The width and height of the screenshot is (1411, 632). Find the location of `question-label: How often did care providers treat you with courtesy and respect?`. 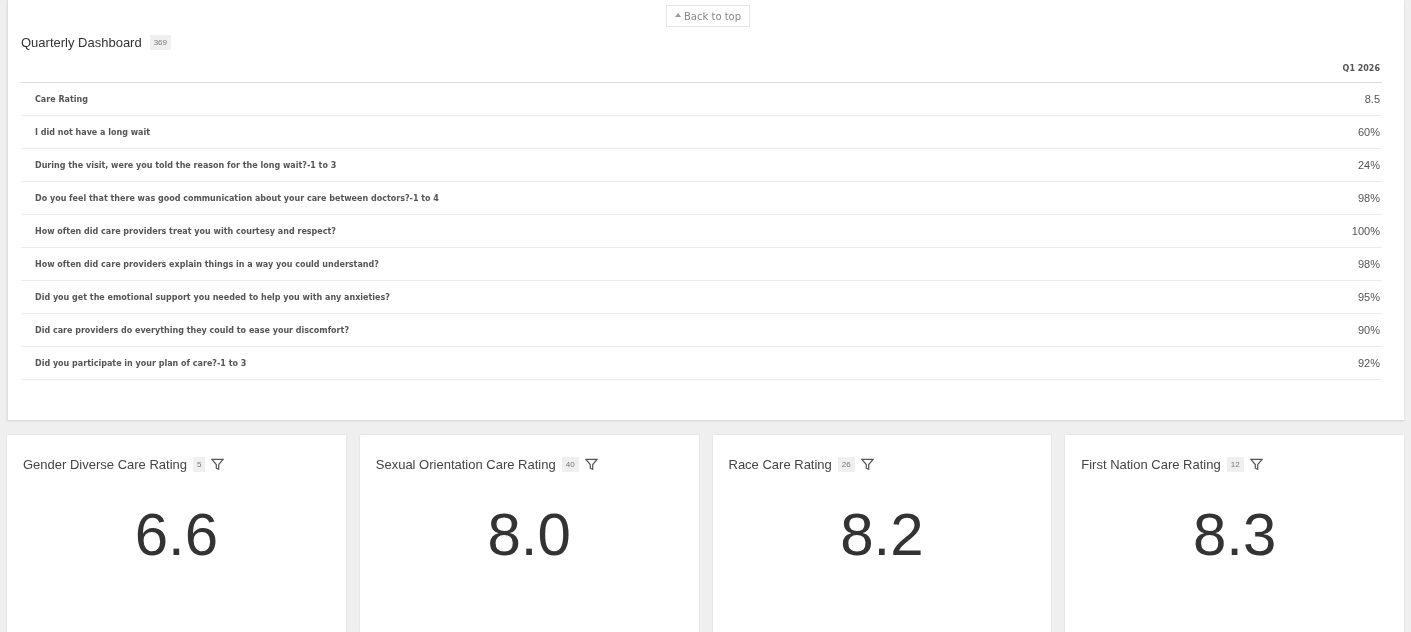

question-label: How often did care providers treat you with courtesy and respect? is located at coordinates (185, 231).